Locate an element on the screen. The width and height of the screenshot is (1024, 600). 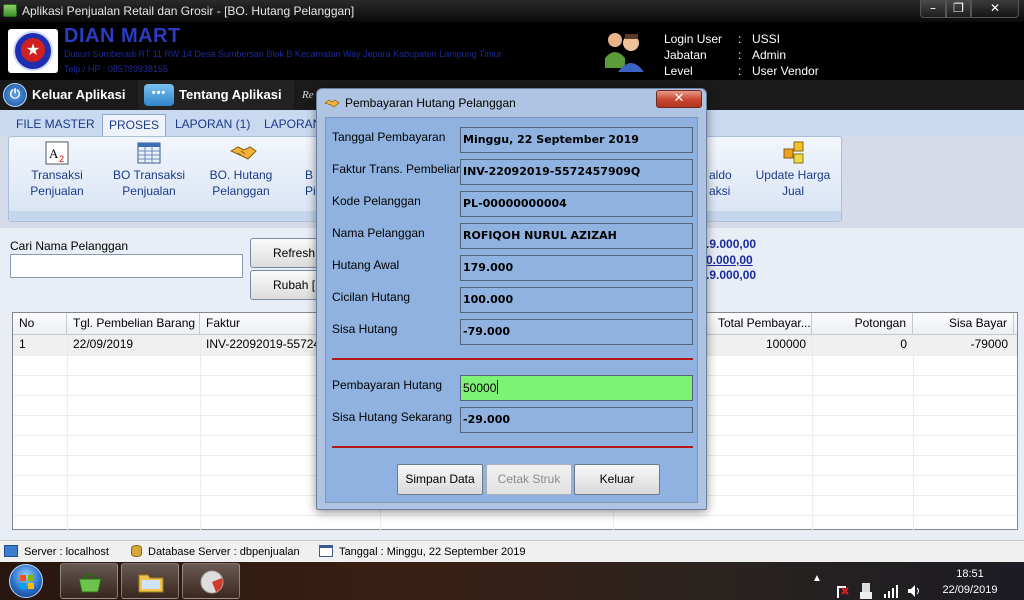
grid-line is located at coordinates (913, 433).